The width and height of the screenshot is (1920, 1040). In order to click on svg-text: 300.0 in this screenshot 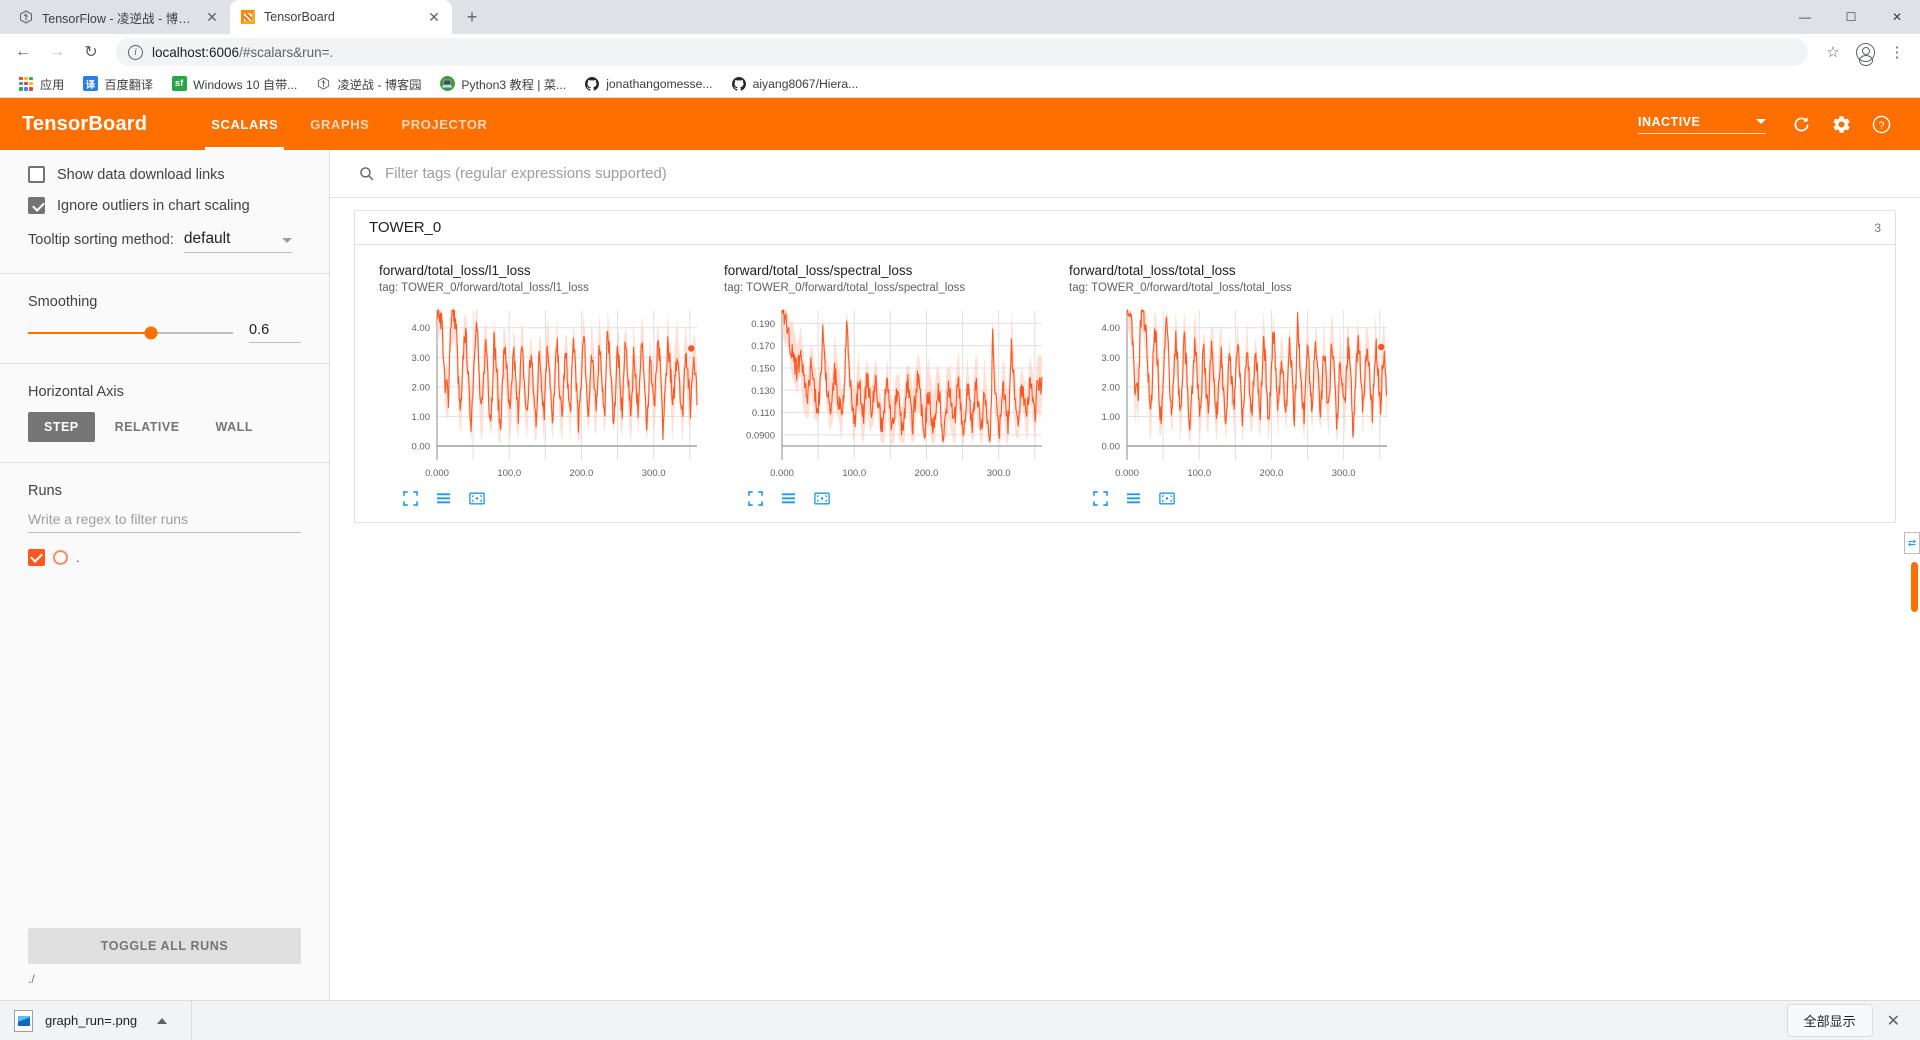, I will do `click(999, 473)`.